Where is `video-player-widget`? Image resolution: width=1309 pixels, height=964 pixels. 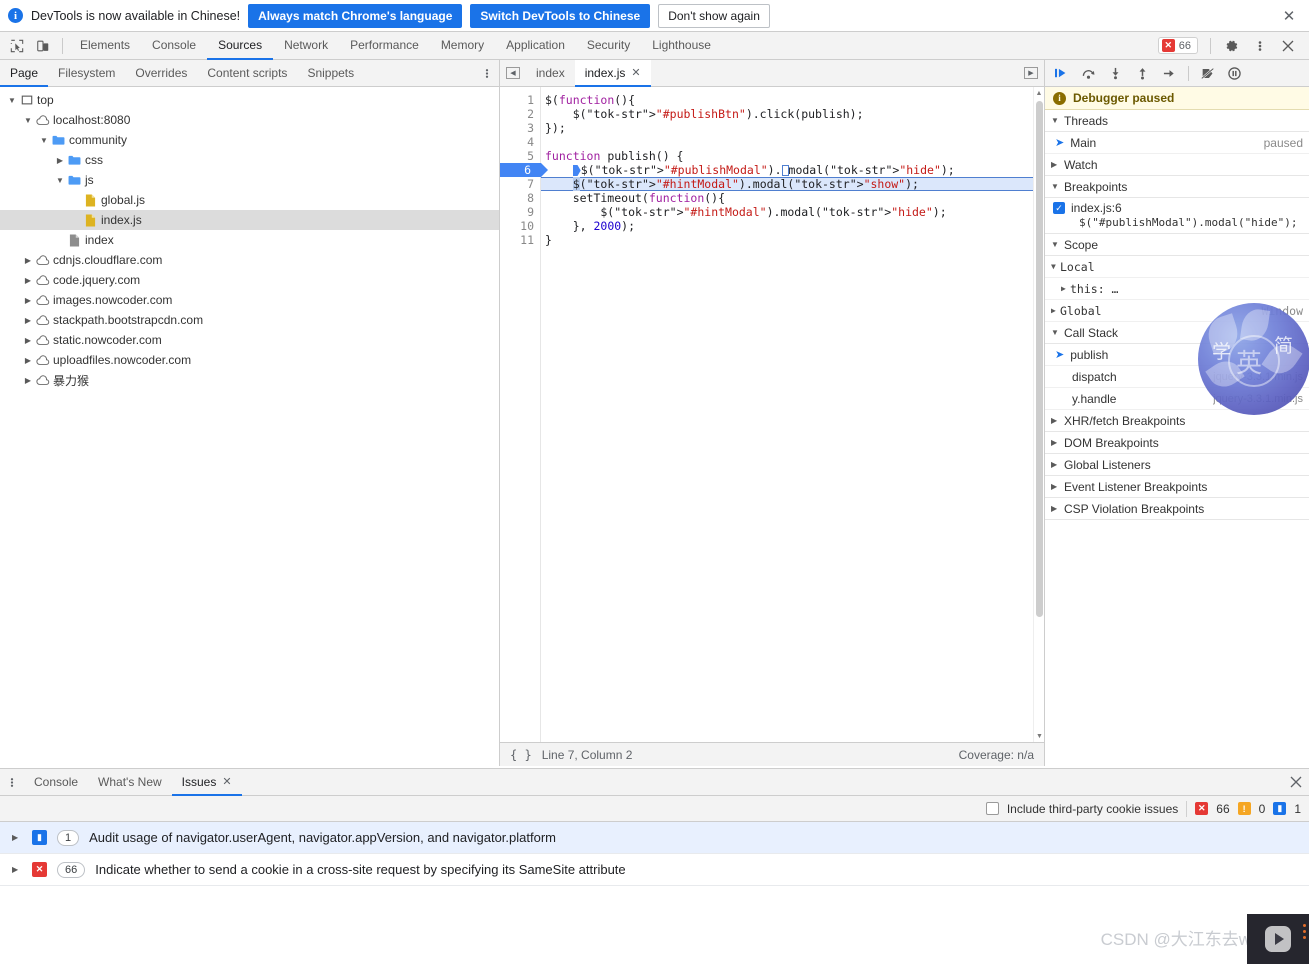
video-player-widget is located at coordinates (1278, 939).